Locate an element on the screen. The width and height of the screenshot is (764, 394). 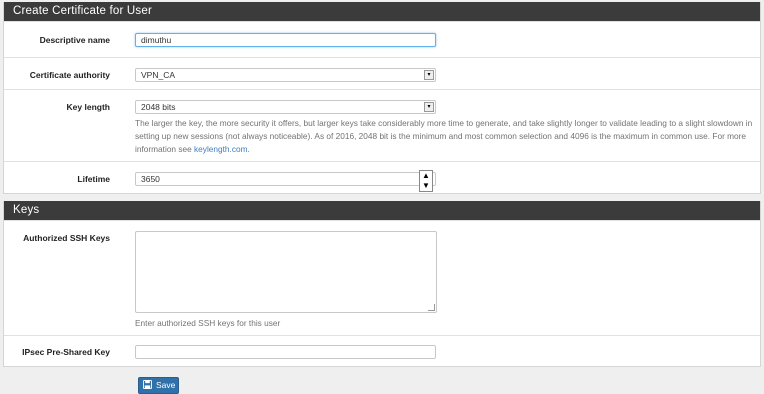
key-length-select: 2048 bits ▾ is located at coordinates (285, 107).